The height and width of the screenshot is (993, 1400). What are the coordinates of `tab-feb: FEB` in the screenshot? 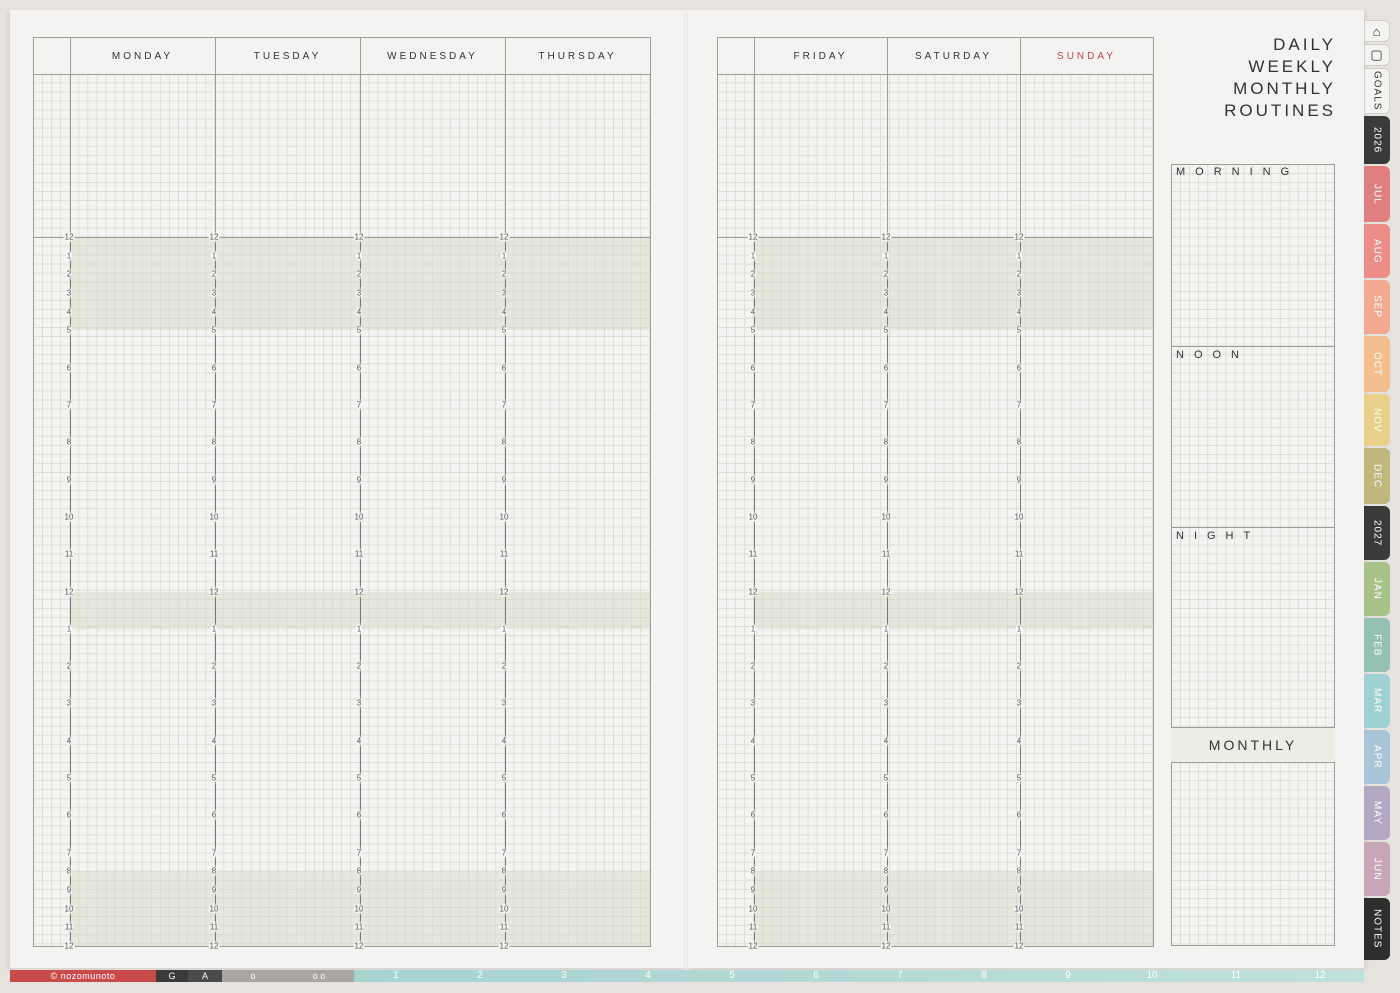 It's located at (1377, 645).